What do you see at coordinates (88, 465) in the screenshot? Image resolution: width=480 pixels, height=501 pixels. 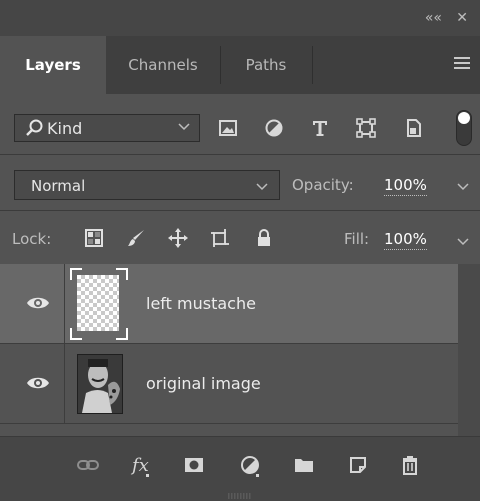 I see `link-layers-icon` at bounding box center [88, 465].